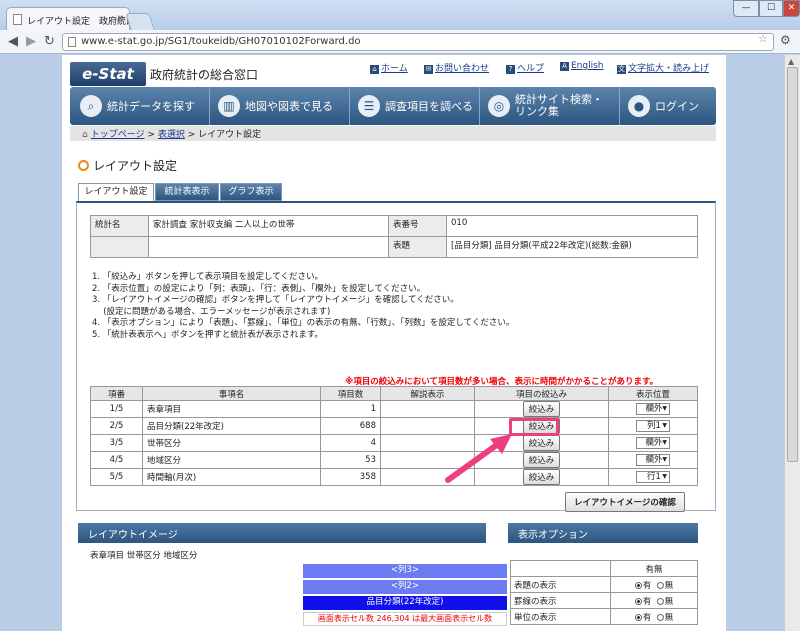  What do you see at coordinates (282, 533) in the screenshot?
I see `layout-image-header: レイアウトイメージ` at bounding box center [282, 533].